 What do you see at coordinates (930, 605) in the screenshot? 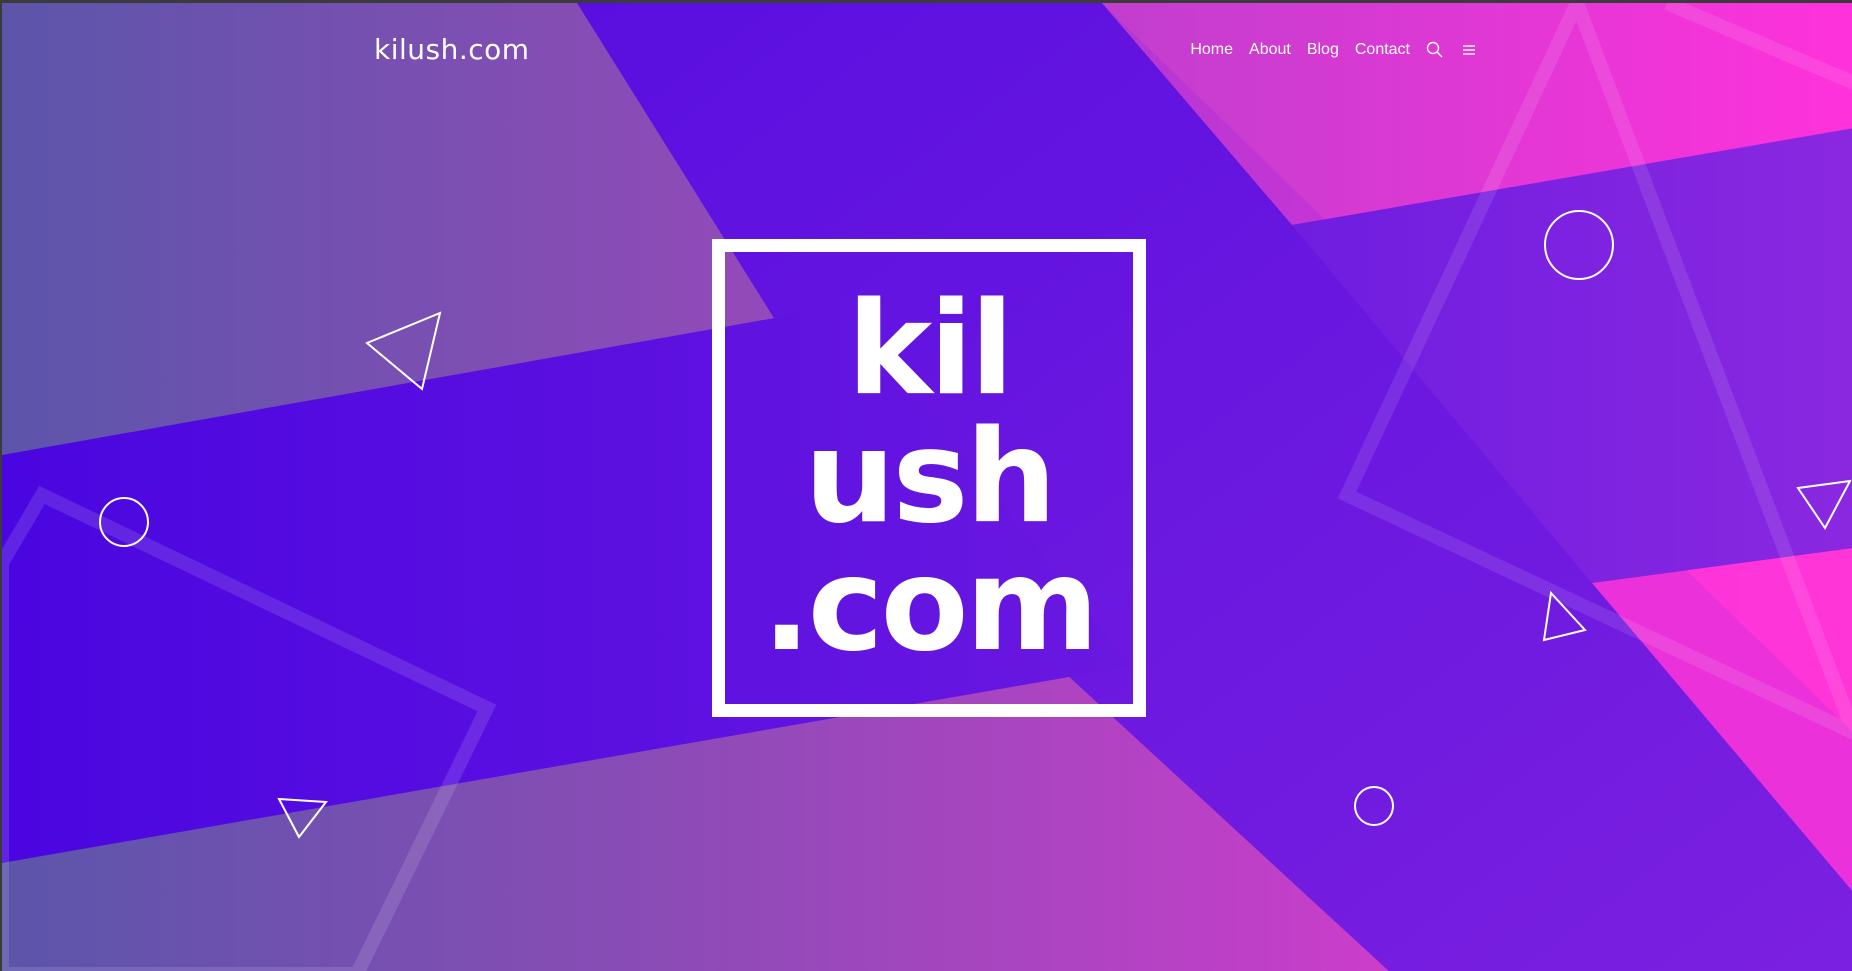
I see `hero-line-3: .com` at bounding box center [930, 605].